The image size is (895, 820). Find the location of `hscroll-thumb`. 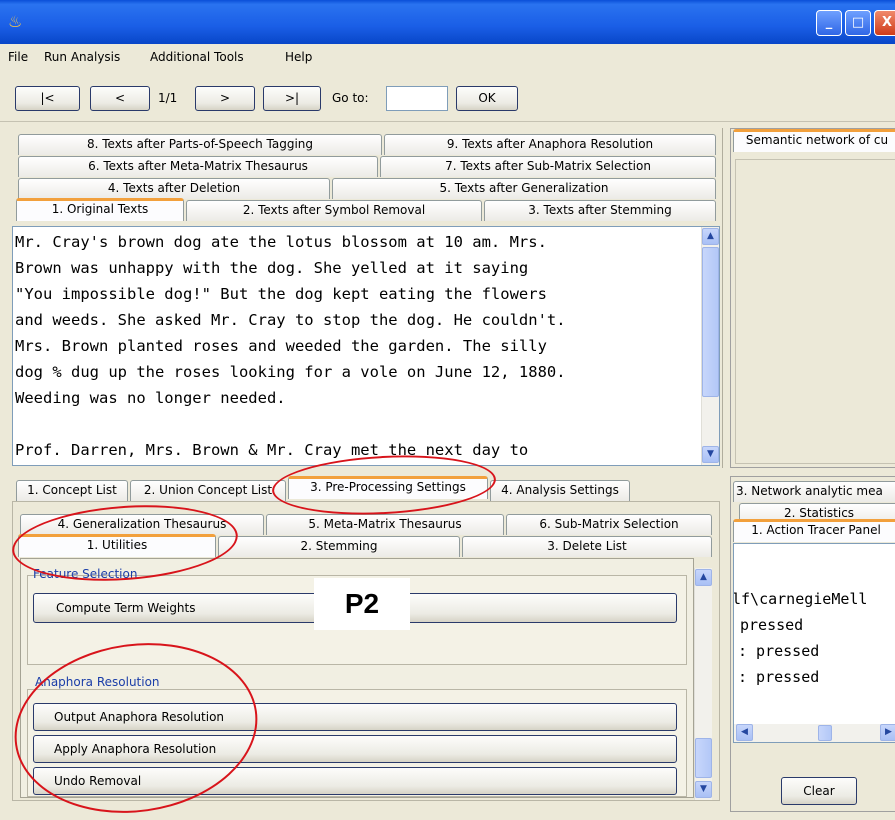

hscroll-thumb is located at coordinates (825, 733).